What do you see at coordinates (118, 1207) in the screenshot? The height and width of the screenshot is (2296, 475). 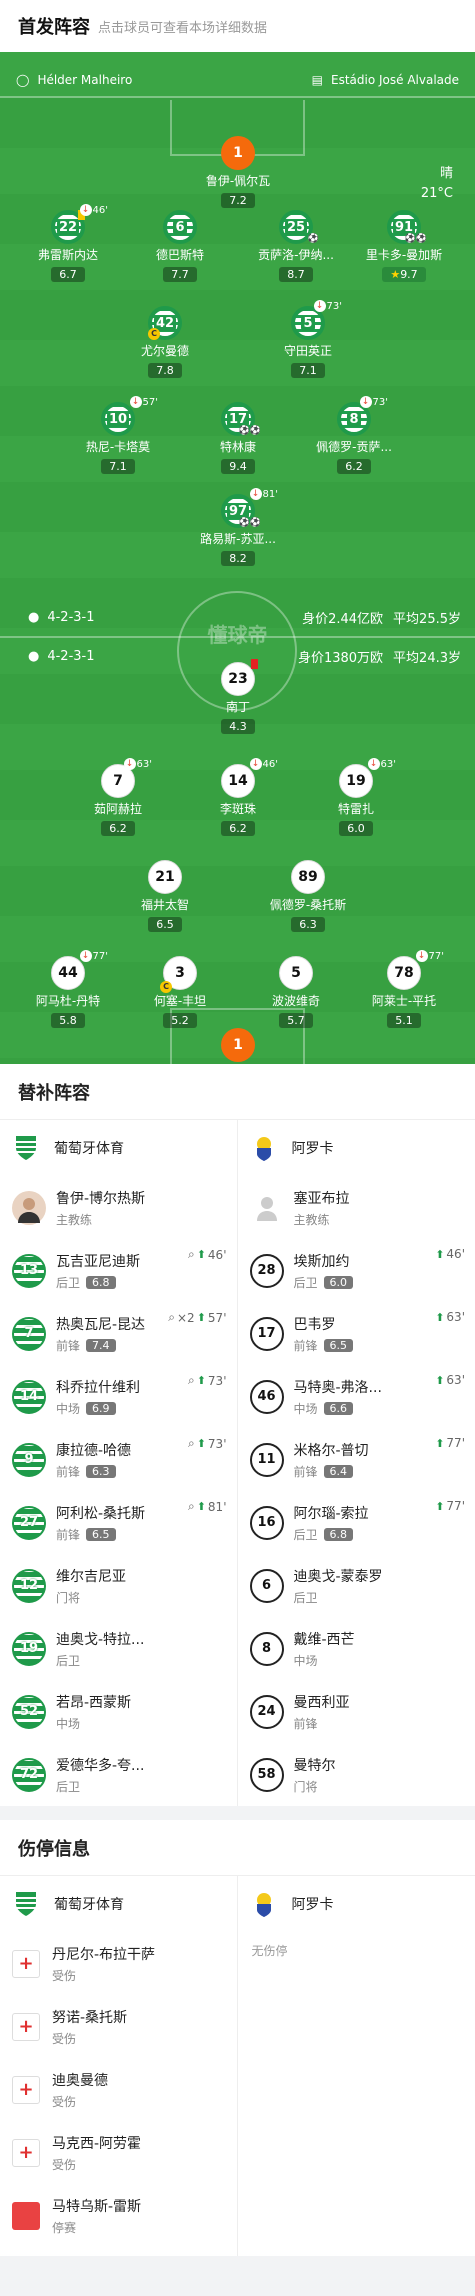 I see `home-coach-row: 鲁伊-博尔热斯 主教练` at bounding box center [118, 1207].